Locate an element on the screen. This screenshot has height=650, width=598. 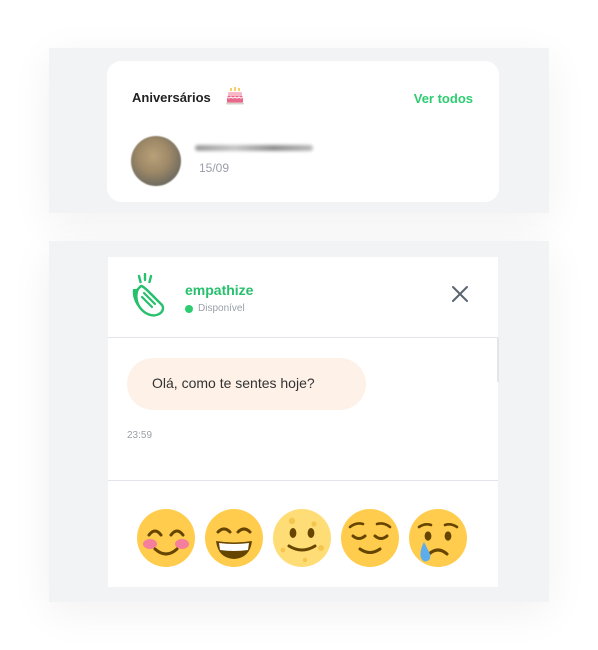
chat-messages: Olá, como te sentes hoje? 23:59 is located at coordinates (303, 409).